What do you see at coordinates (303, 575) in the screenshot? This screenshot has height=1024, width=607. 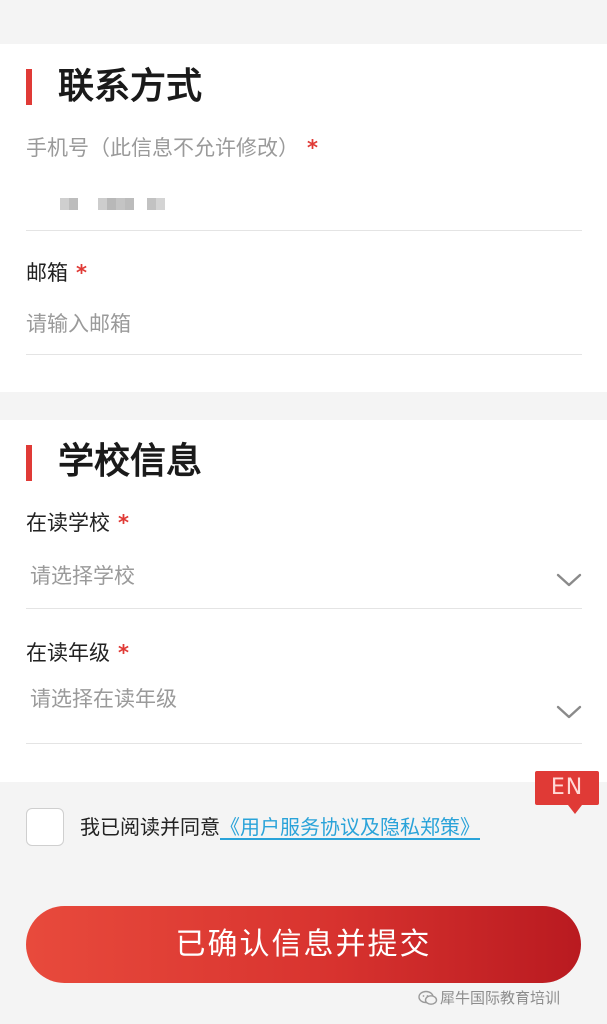 I see `school-select: 请选择学校` at bounding box center [303, 575].